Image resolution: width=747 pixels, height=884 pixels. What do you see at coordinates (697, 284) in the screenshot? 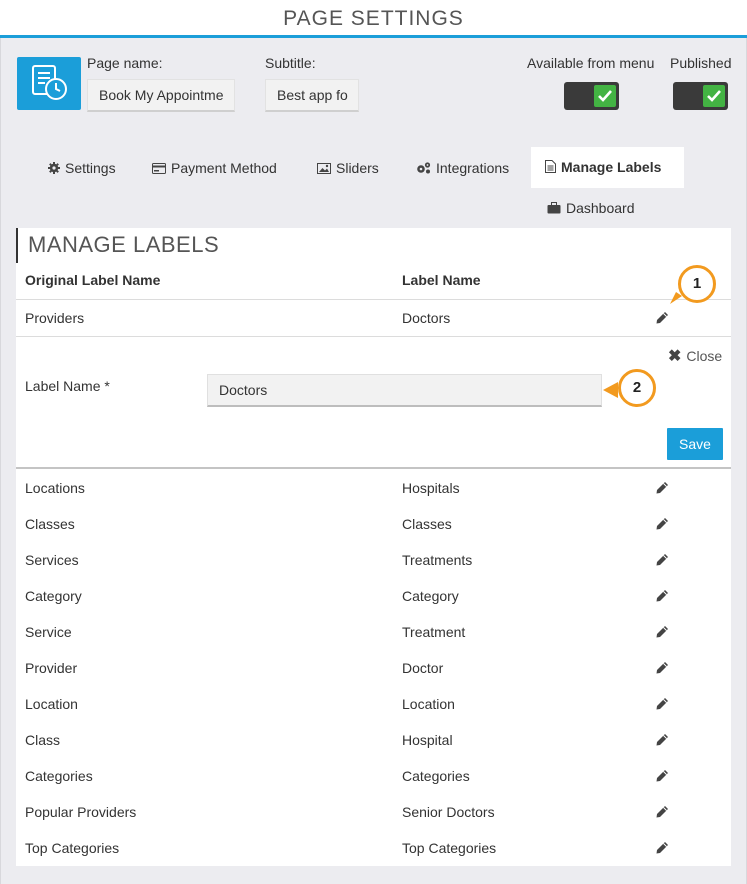
I see `callout-1: 1` at bounding box center [697, 284].